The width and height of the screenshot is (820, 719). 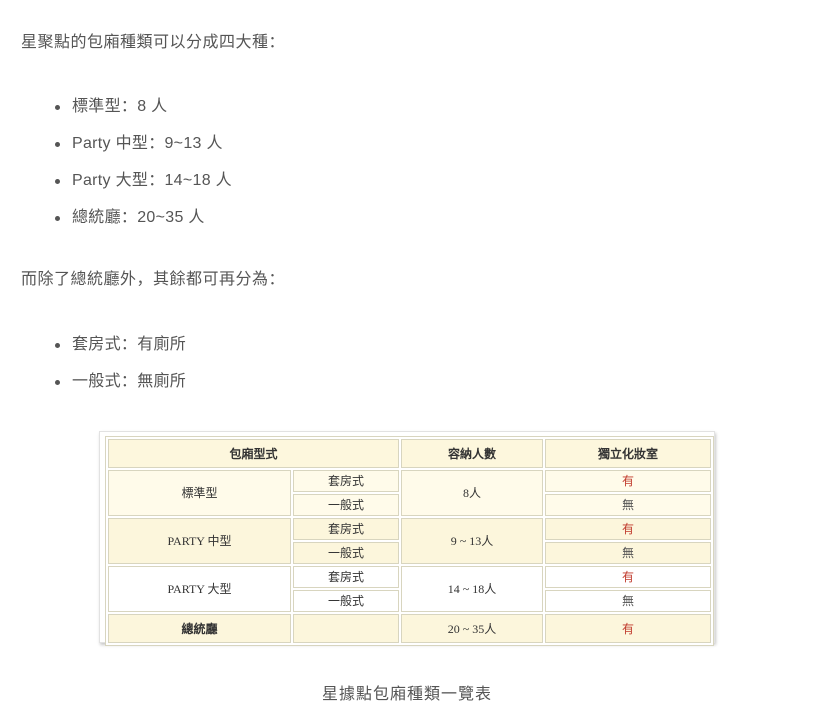 I want to click on table-row: PARTY 中型 套房式 9 ~ 13人 有, so click(x=409, y=541).